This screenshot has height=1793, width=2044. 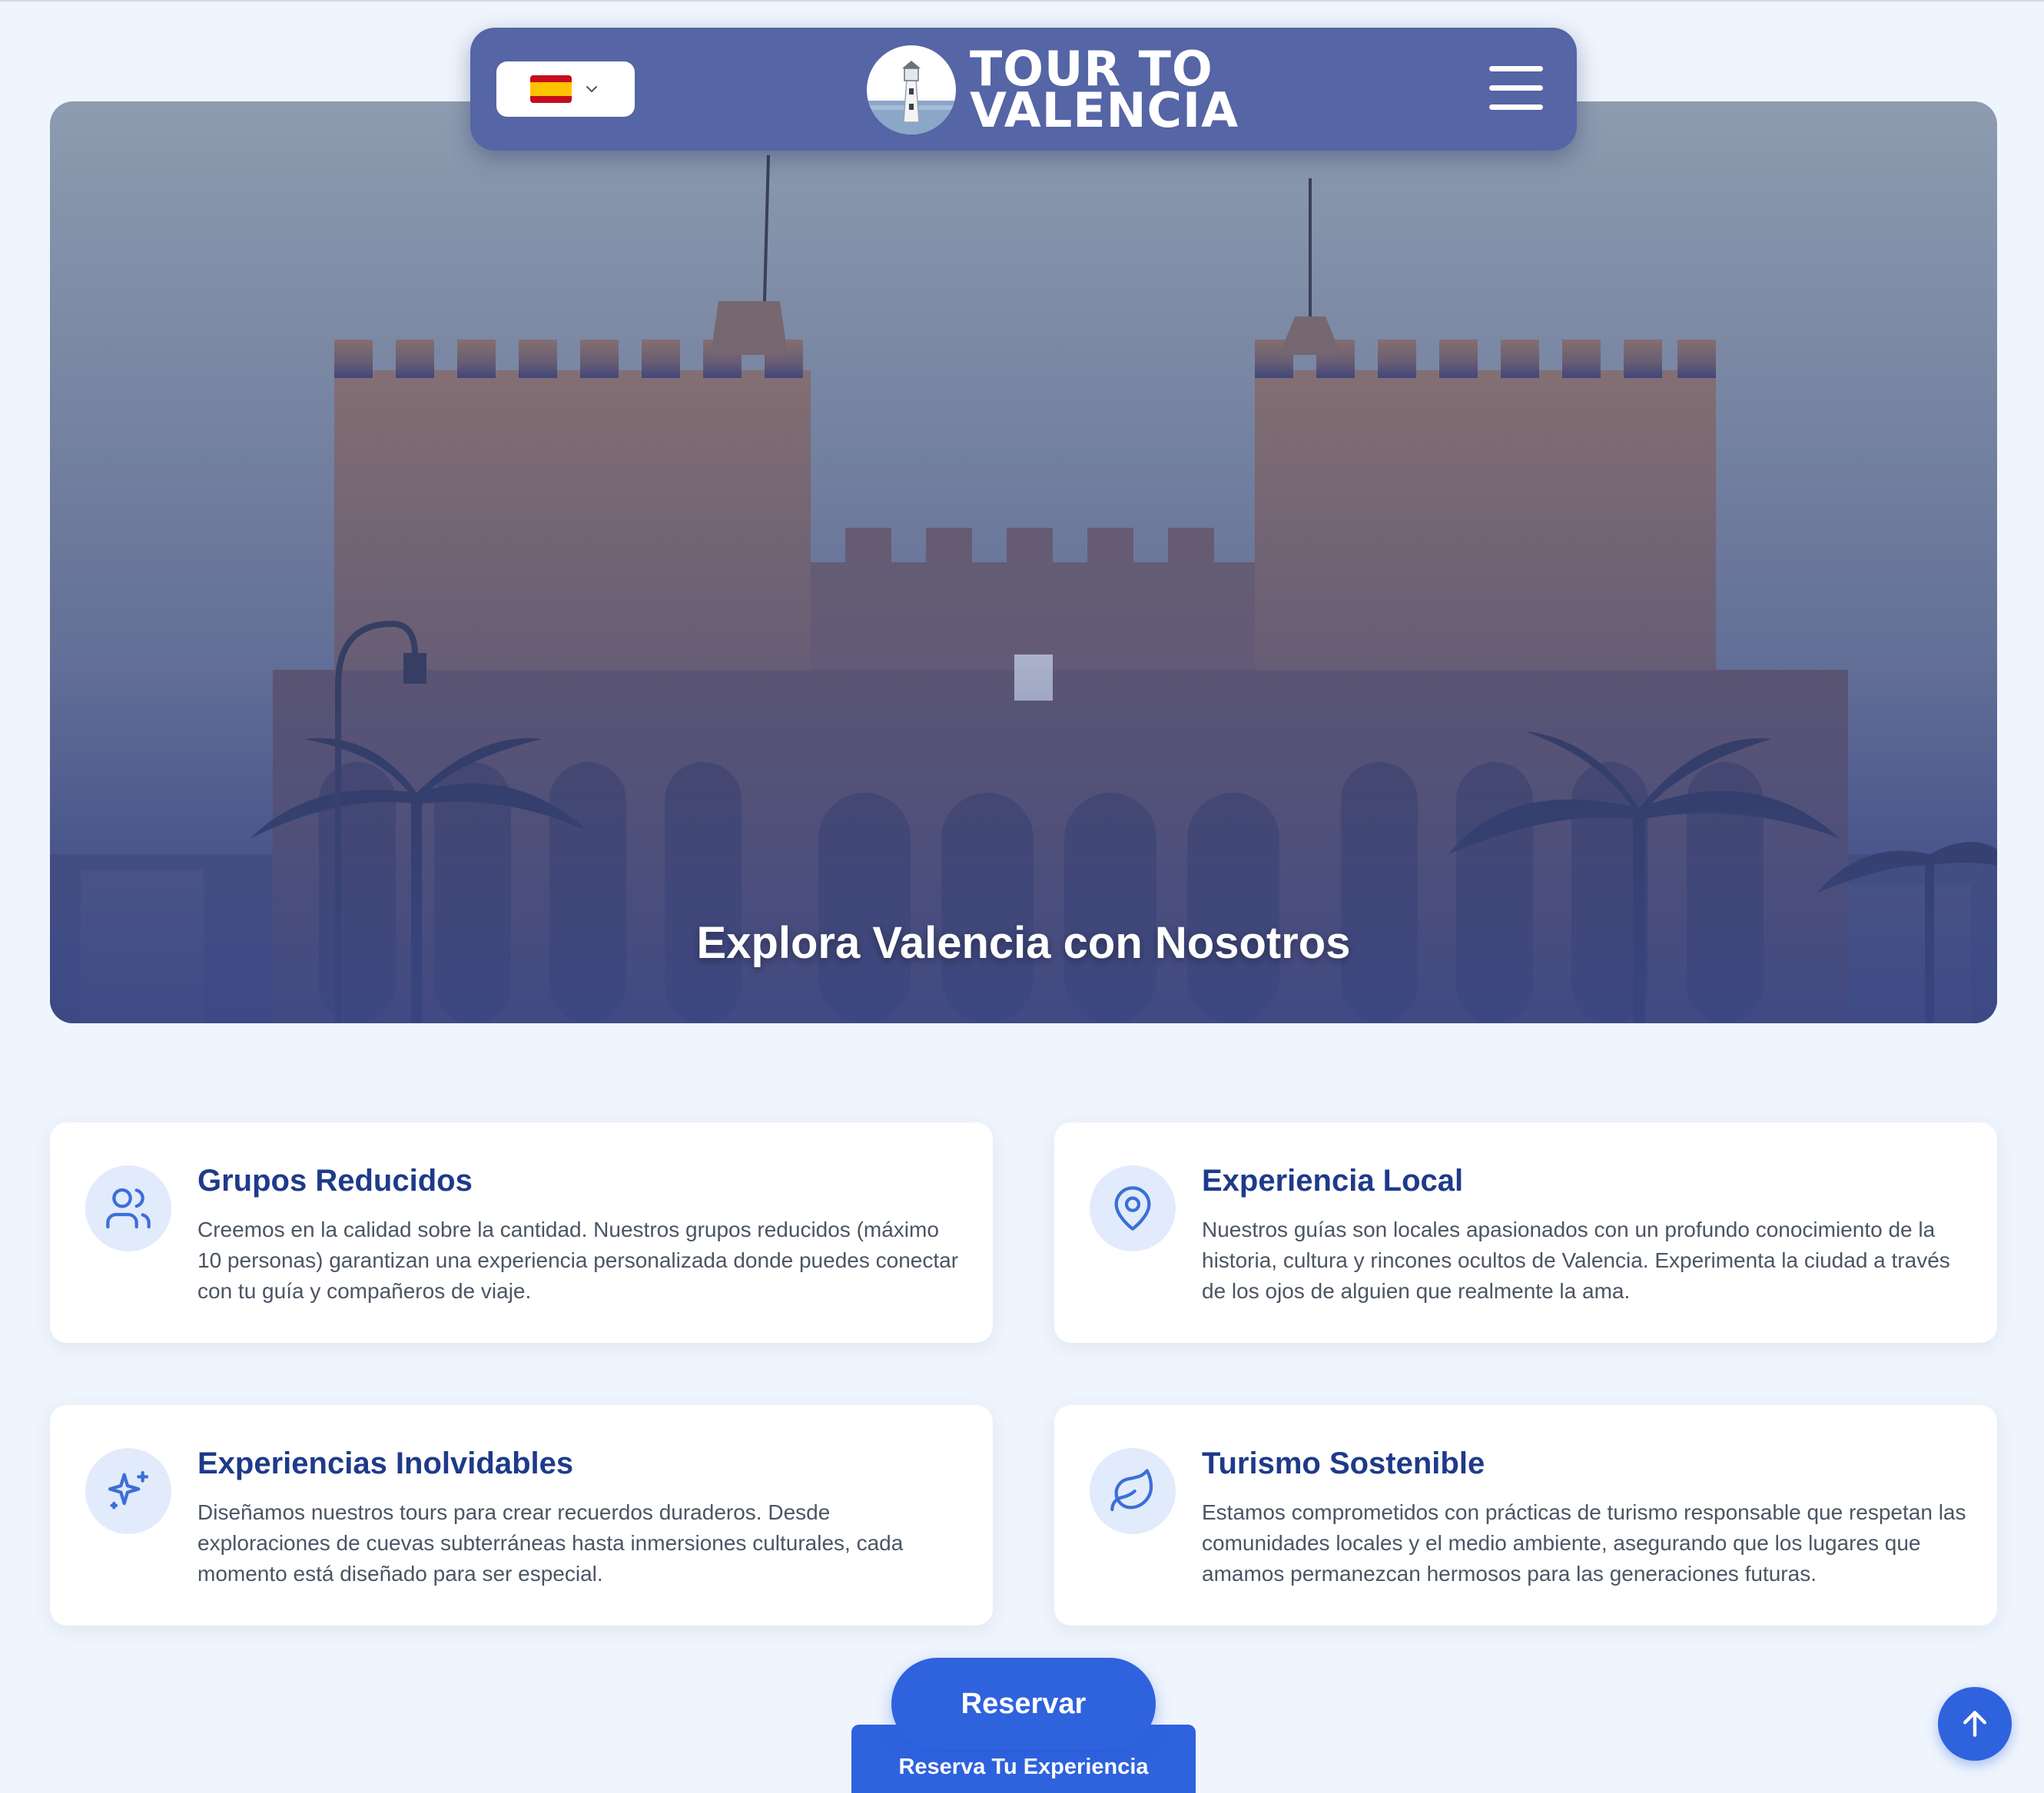 I want to click on map-pin-icon, so click(x=1133, y=1208).